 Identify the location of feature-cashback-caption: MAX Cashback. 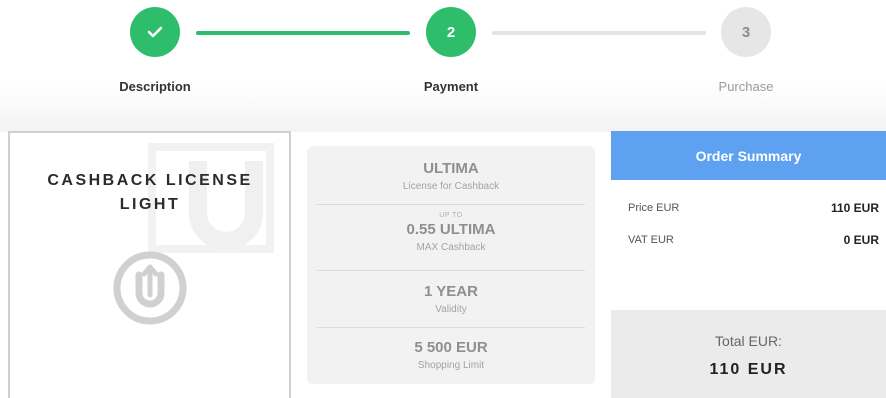
(451, 247).